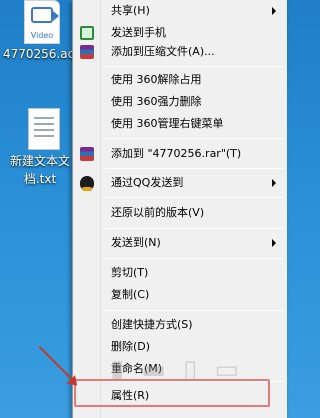  I want to click on menu-item-360-manage-menu: 使用 360管理右键菜单, so click(179, 124).